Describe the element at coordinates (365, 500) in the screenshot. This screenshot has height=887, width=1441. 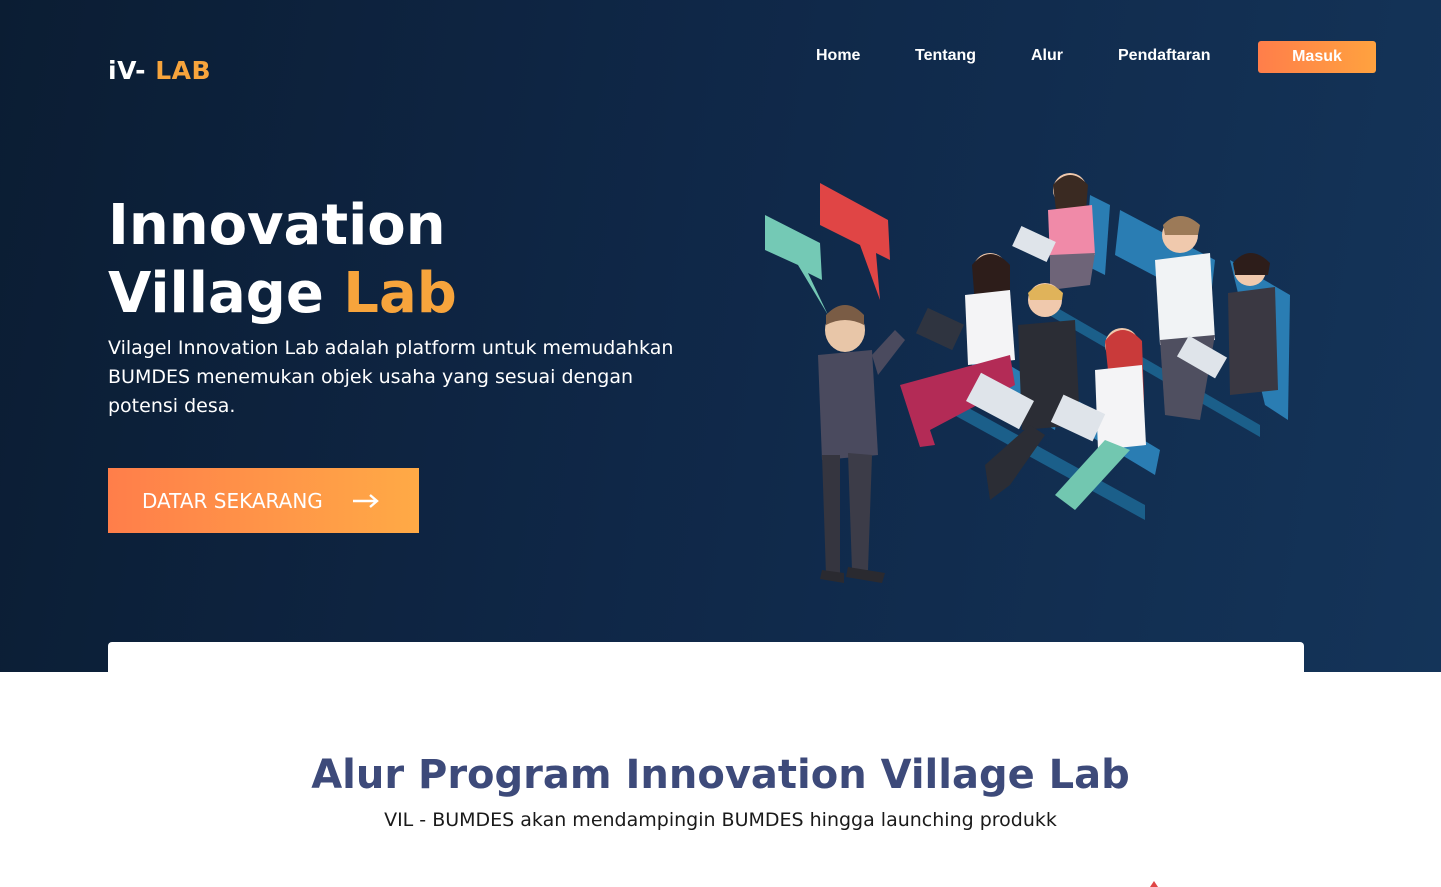
I see `arrow-right-icon` at that location.